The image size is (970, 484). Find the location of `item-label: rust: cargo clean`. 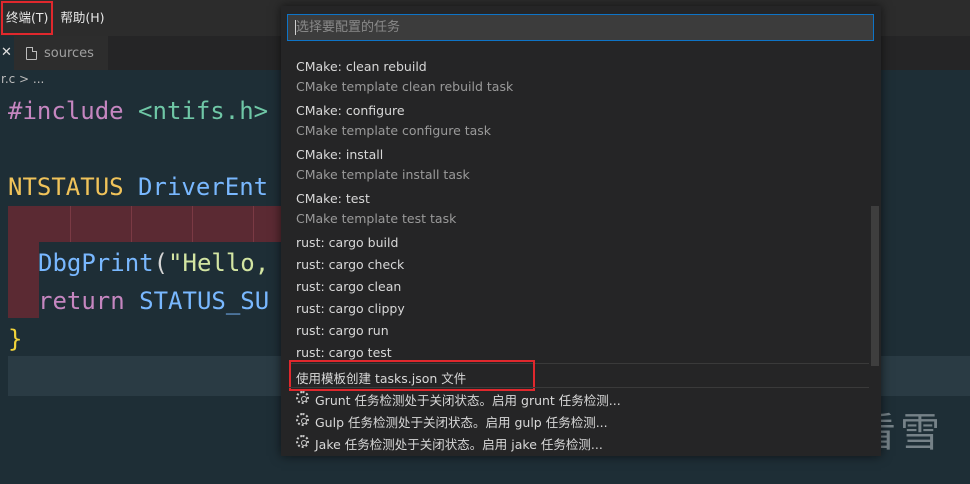

item-label: rust: cargo clean is located at coordinates (349, 286).